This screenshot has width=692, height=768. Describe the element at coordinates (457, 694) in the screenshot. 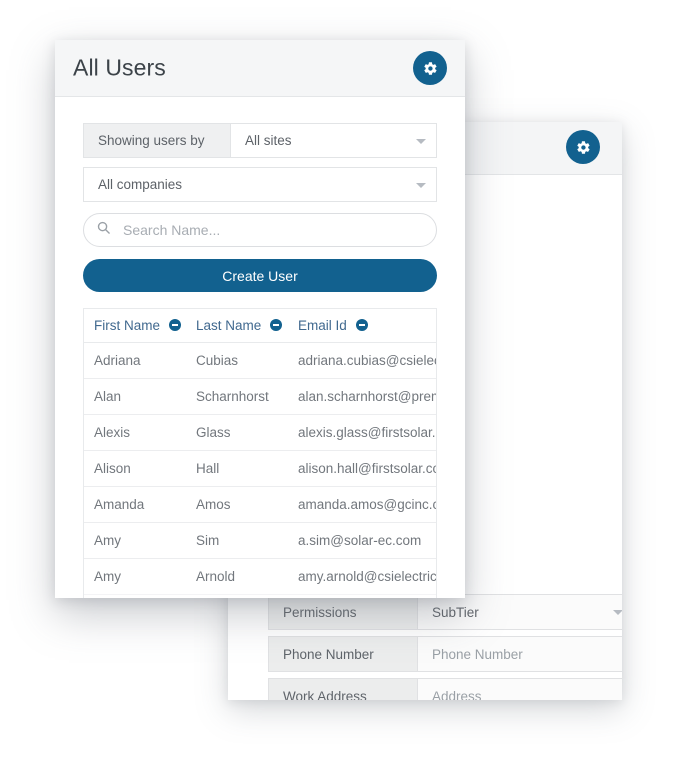

I see `work-address-placeholder: Address` at that location.